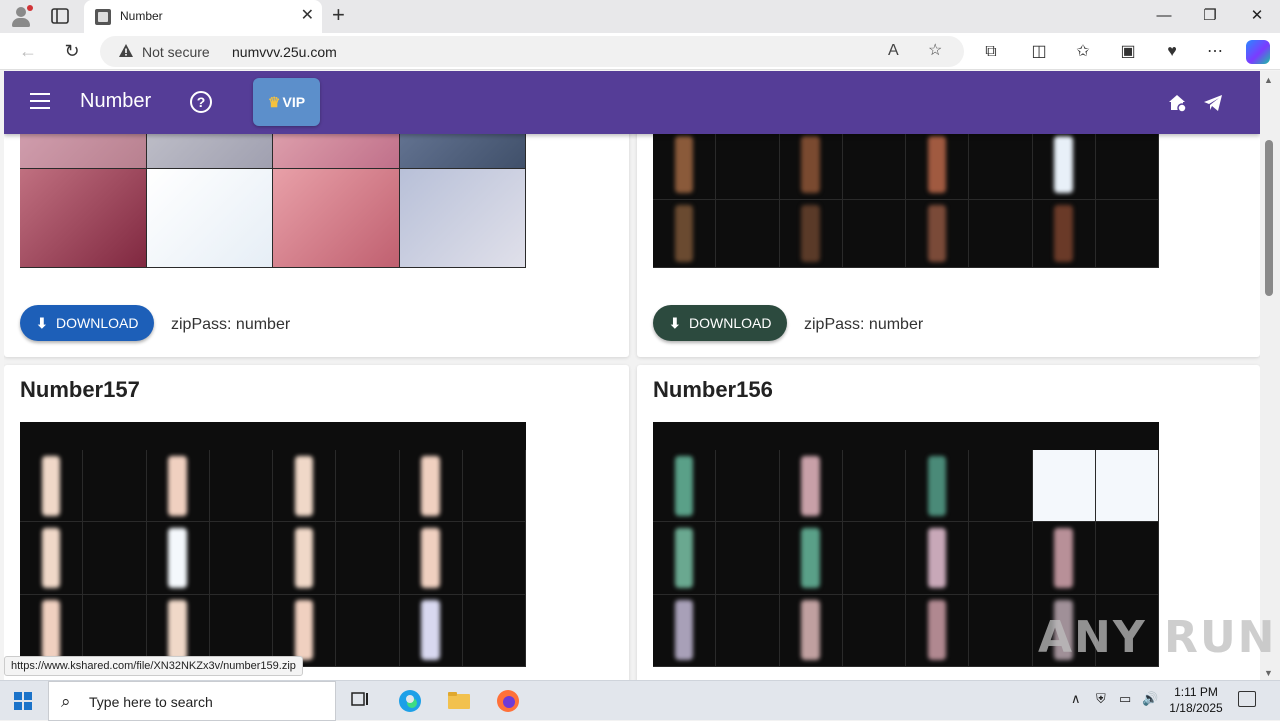 This screenshot has height=721, width=1280. What do you see at coordinates (1076, 699) in the screenshot?
I see `tray-overflow-icon: ∧` at bounding box center [1076, 699].